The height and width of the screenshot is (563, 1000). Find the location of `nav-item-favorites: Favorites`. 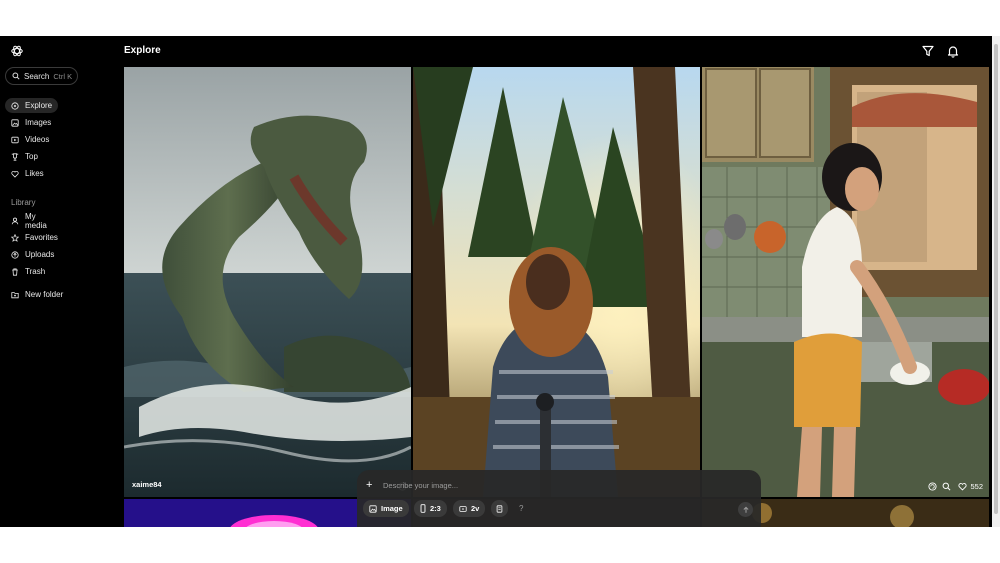

nav-item-favorites: Favorites is located at coordinates (31, 237).